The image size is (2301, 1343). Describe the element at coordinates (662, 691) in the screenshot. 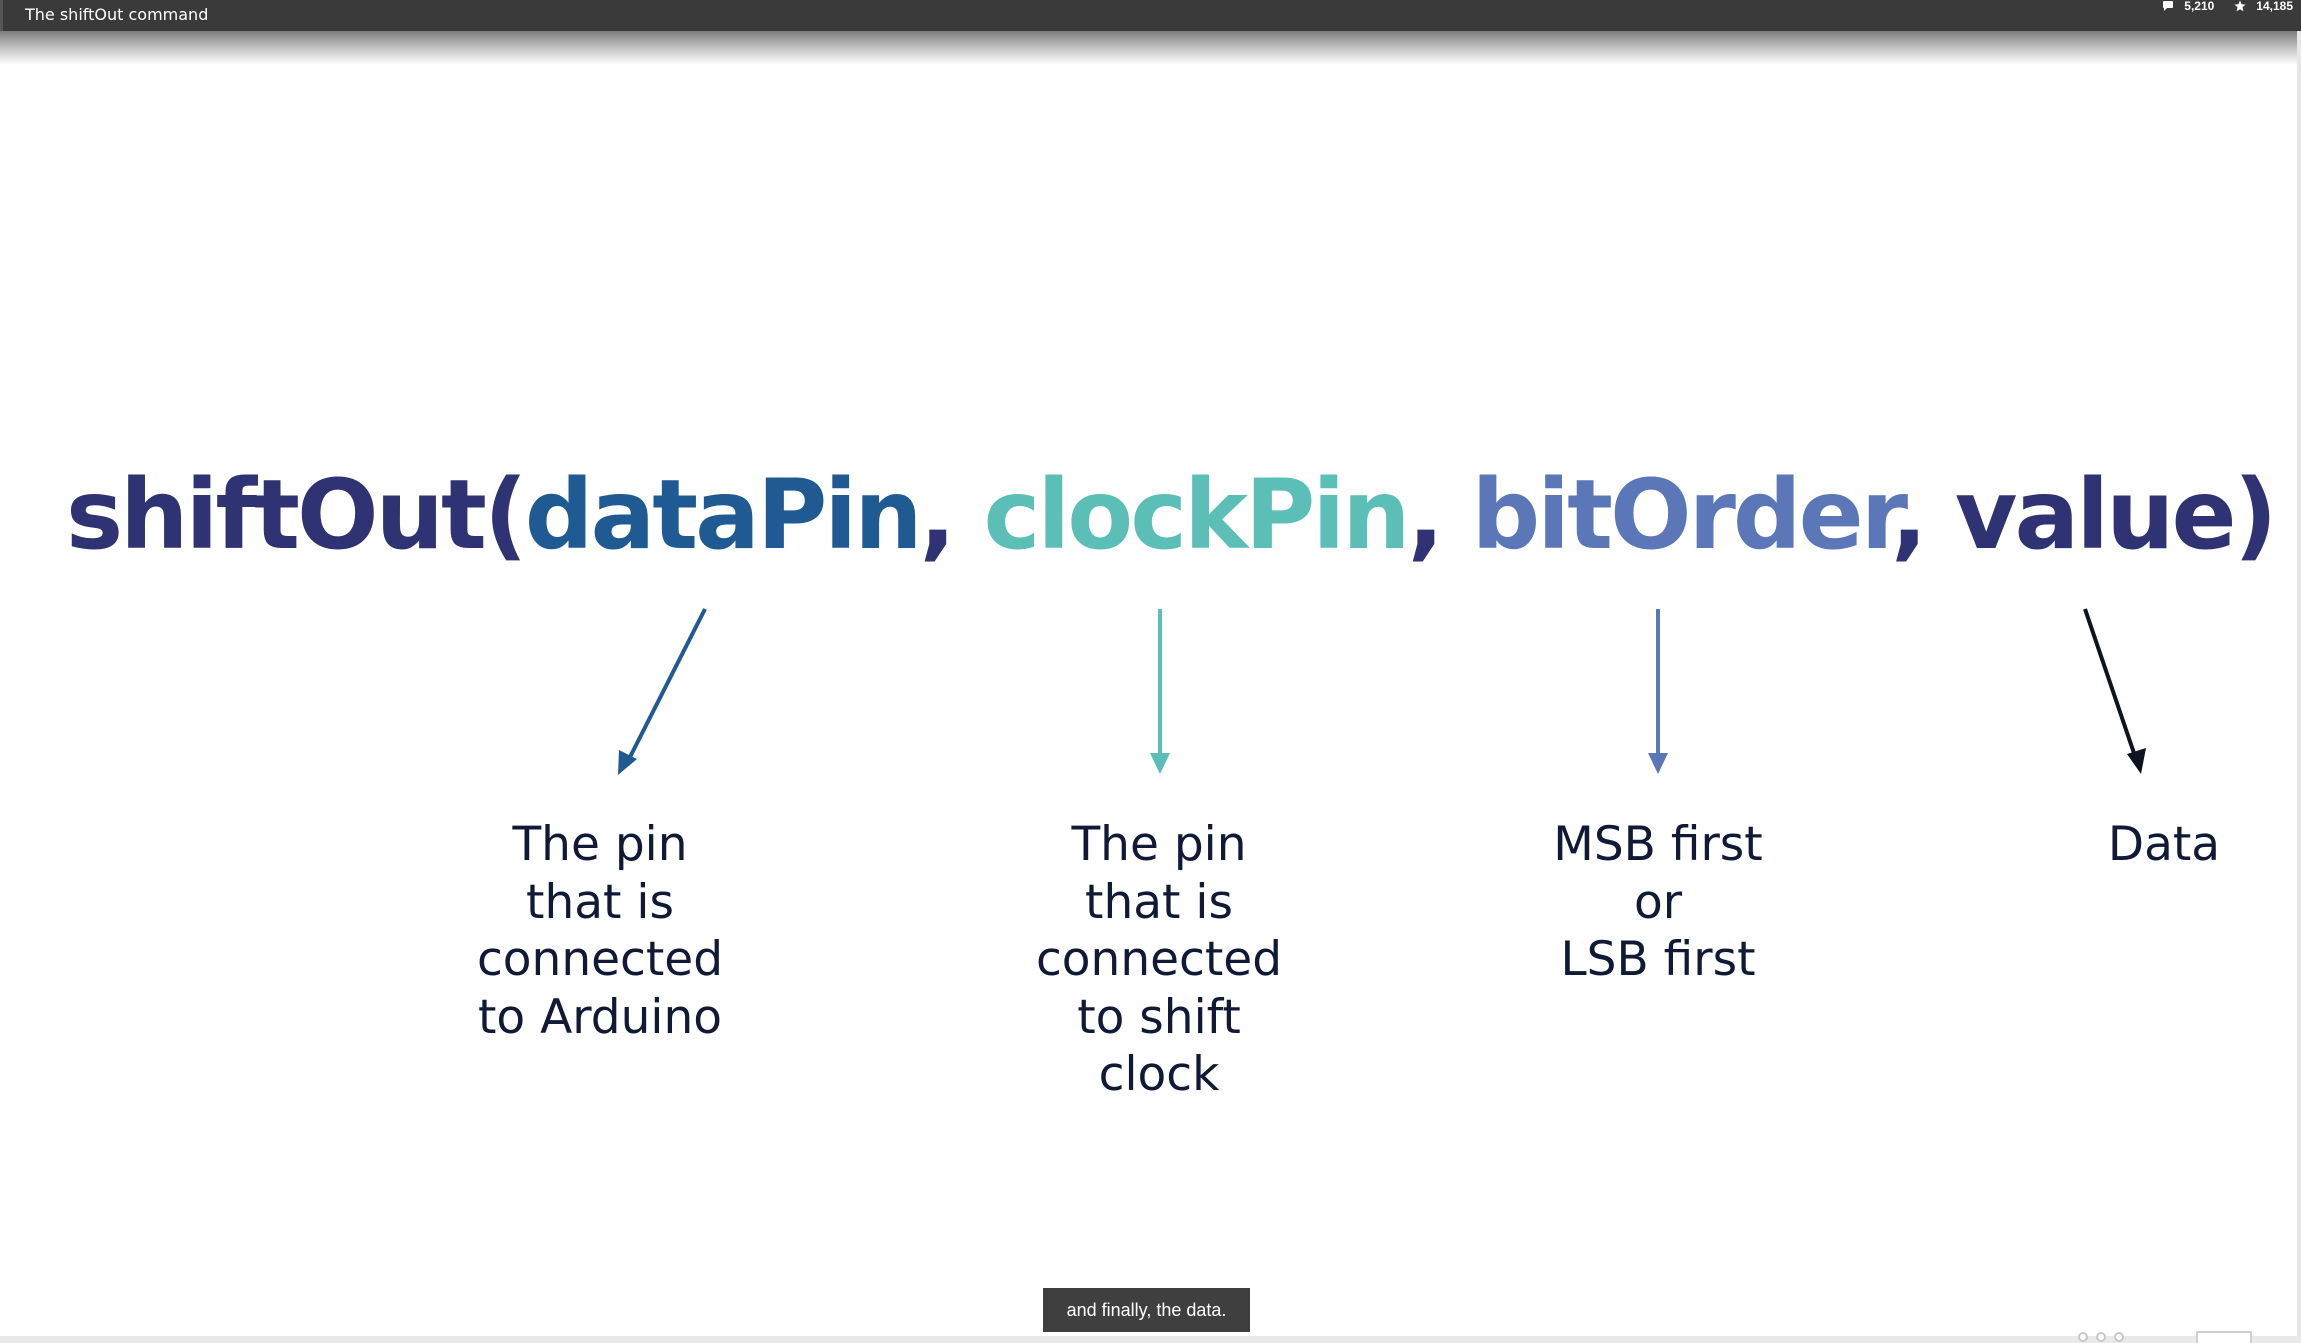

I see `arrow-down-left-icon` at that location.